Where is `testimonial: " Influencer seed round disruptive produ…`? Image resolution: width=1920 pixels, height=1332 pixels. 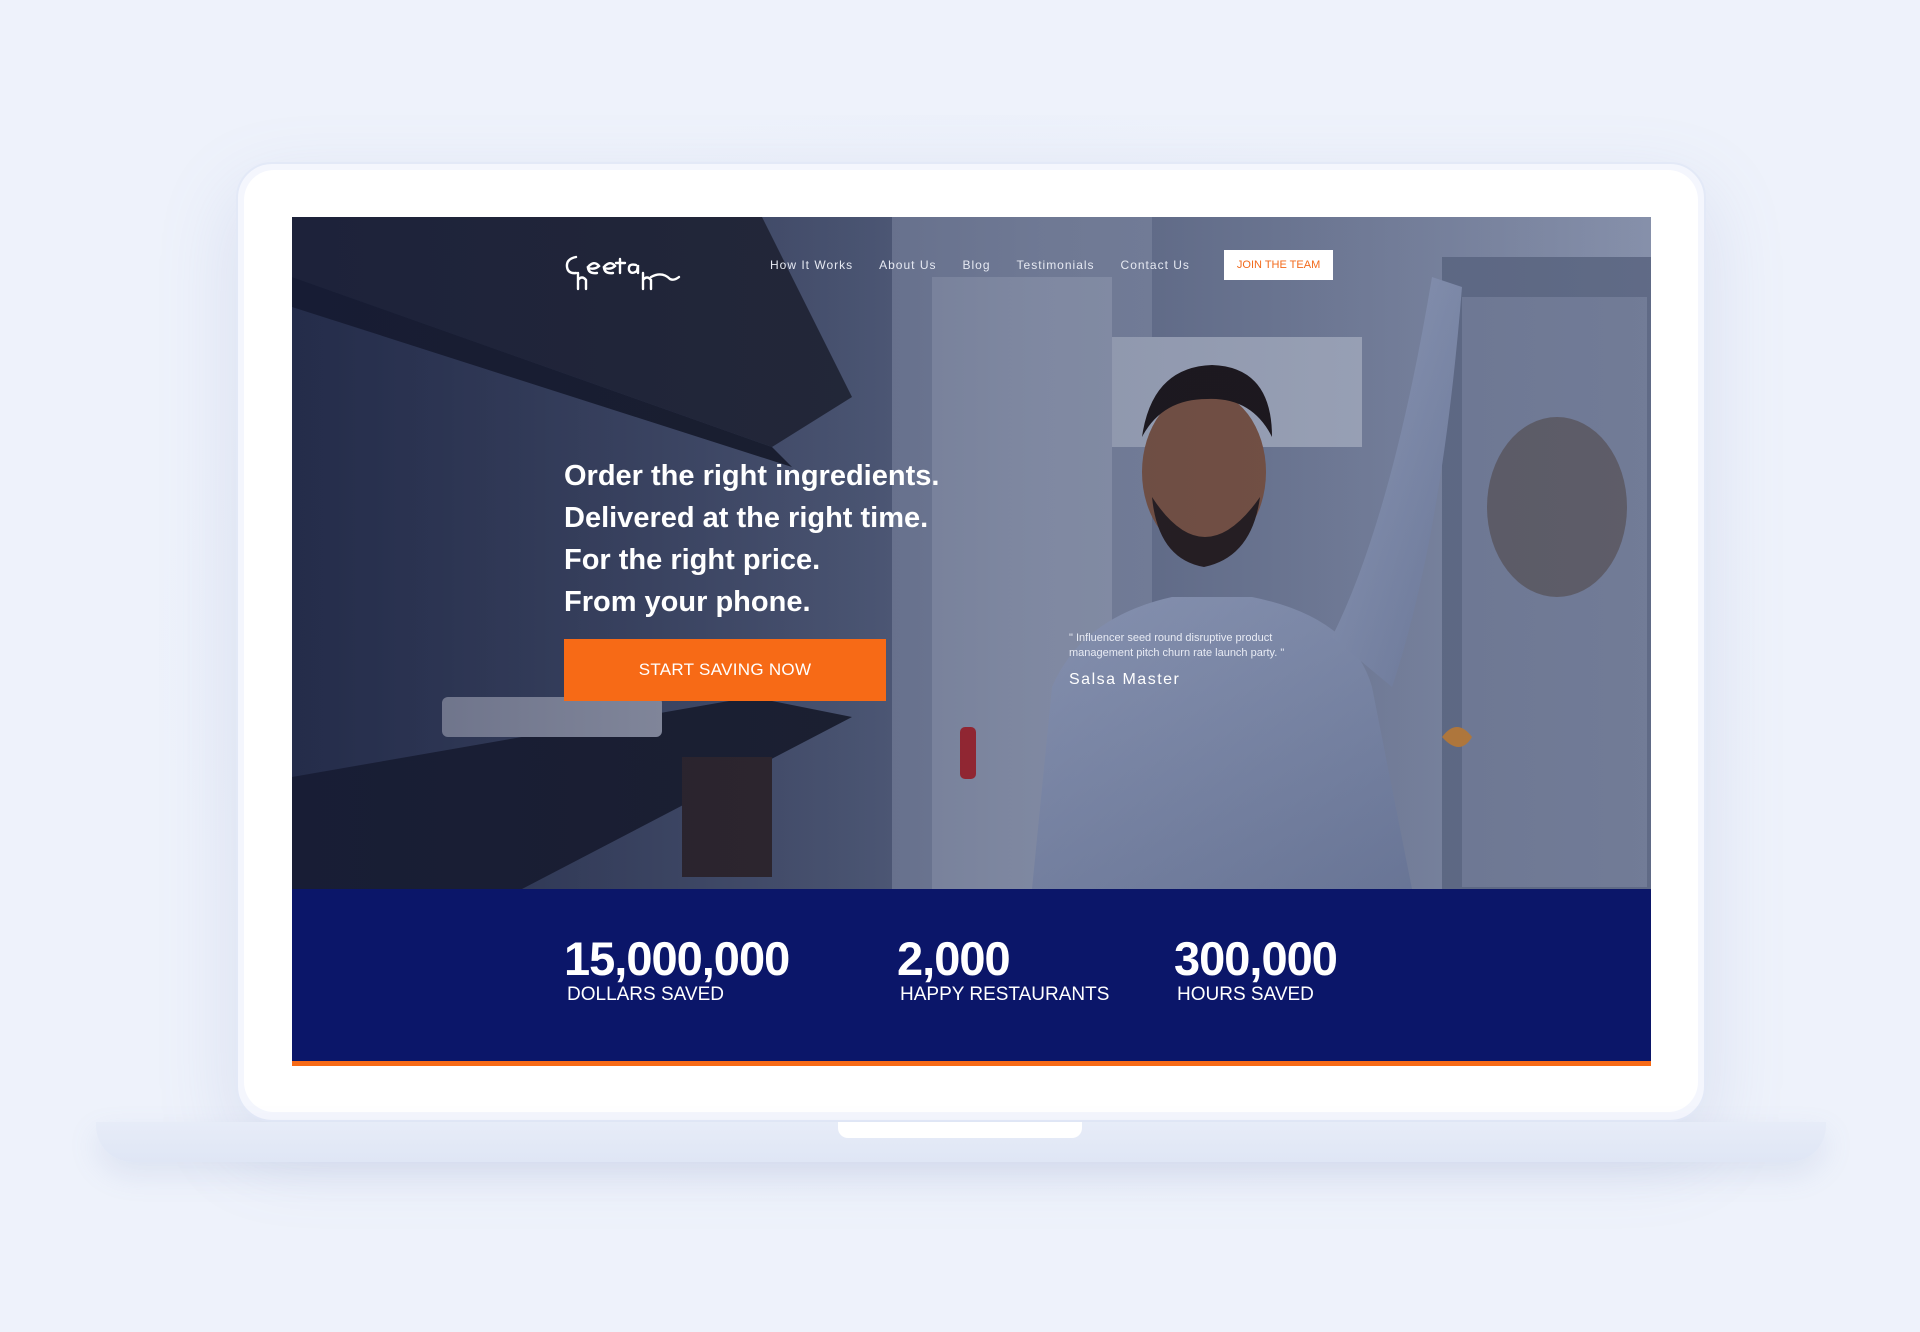 testimonial: " Influencer seed round disruptive produ… is located at coordinates (1185, 660).